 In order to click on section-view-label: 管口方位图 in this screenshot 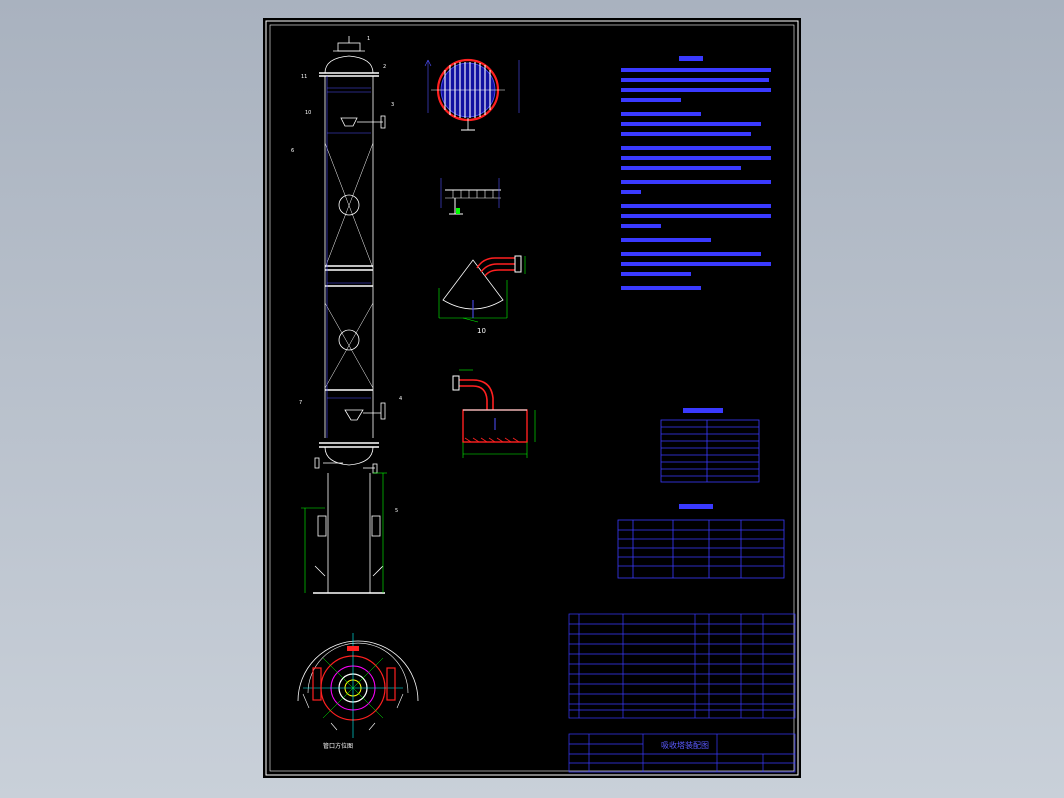, I will do `click(338, 746)`.